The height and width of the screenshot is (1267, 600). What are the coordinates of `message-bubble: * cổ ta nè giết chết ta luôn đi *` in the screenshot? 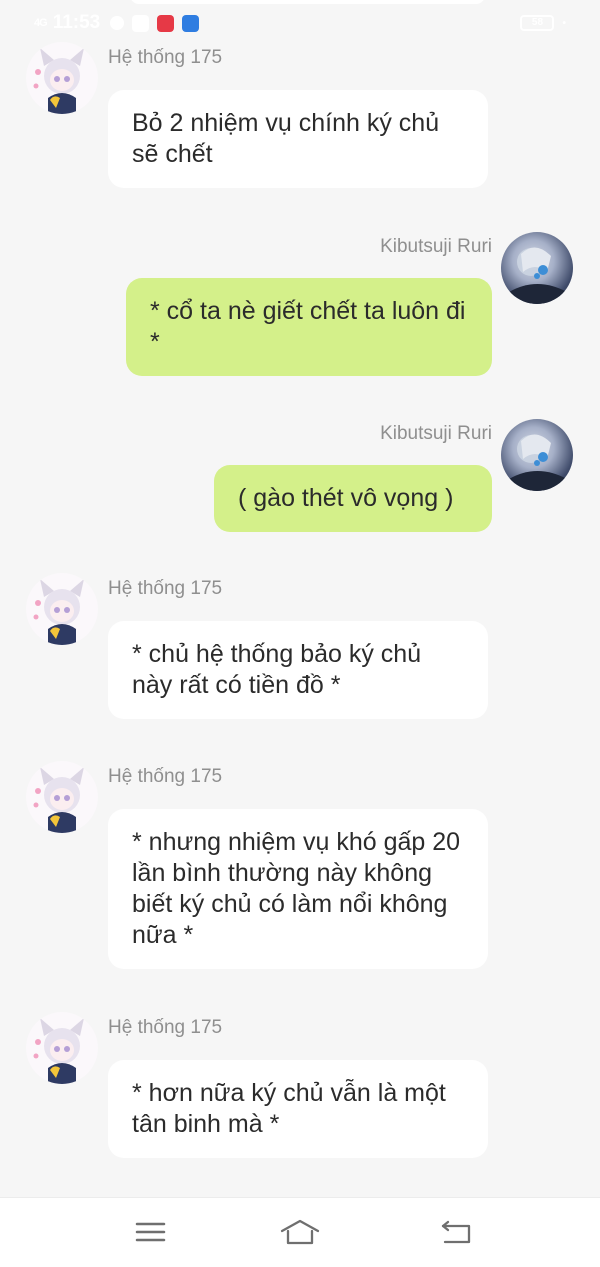 It's located at (309, 327).